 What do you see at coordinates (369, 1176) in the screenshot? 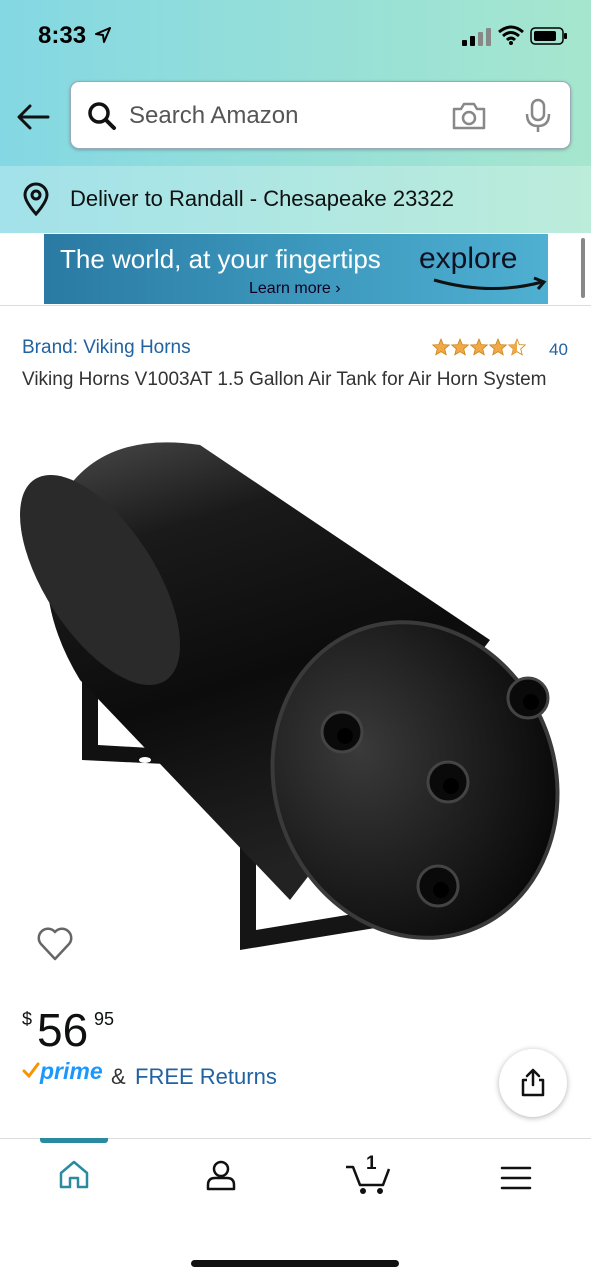
I see `cart-button: 1` at bounding box center [369, 1176].